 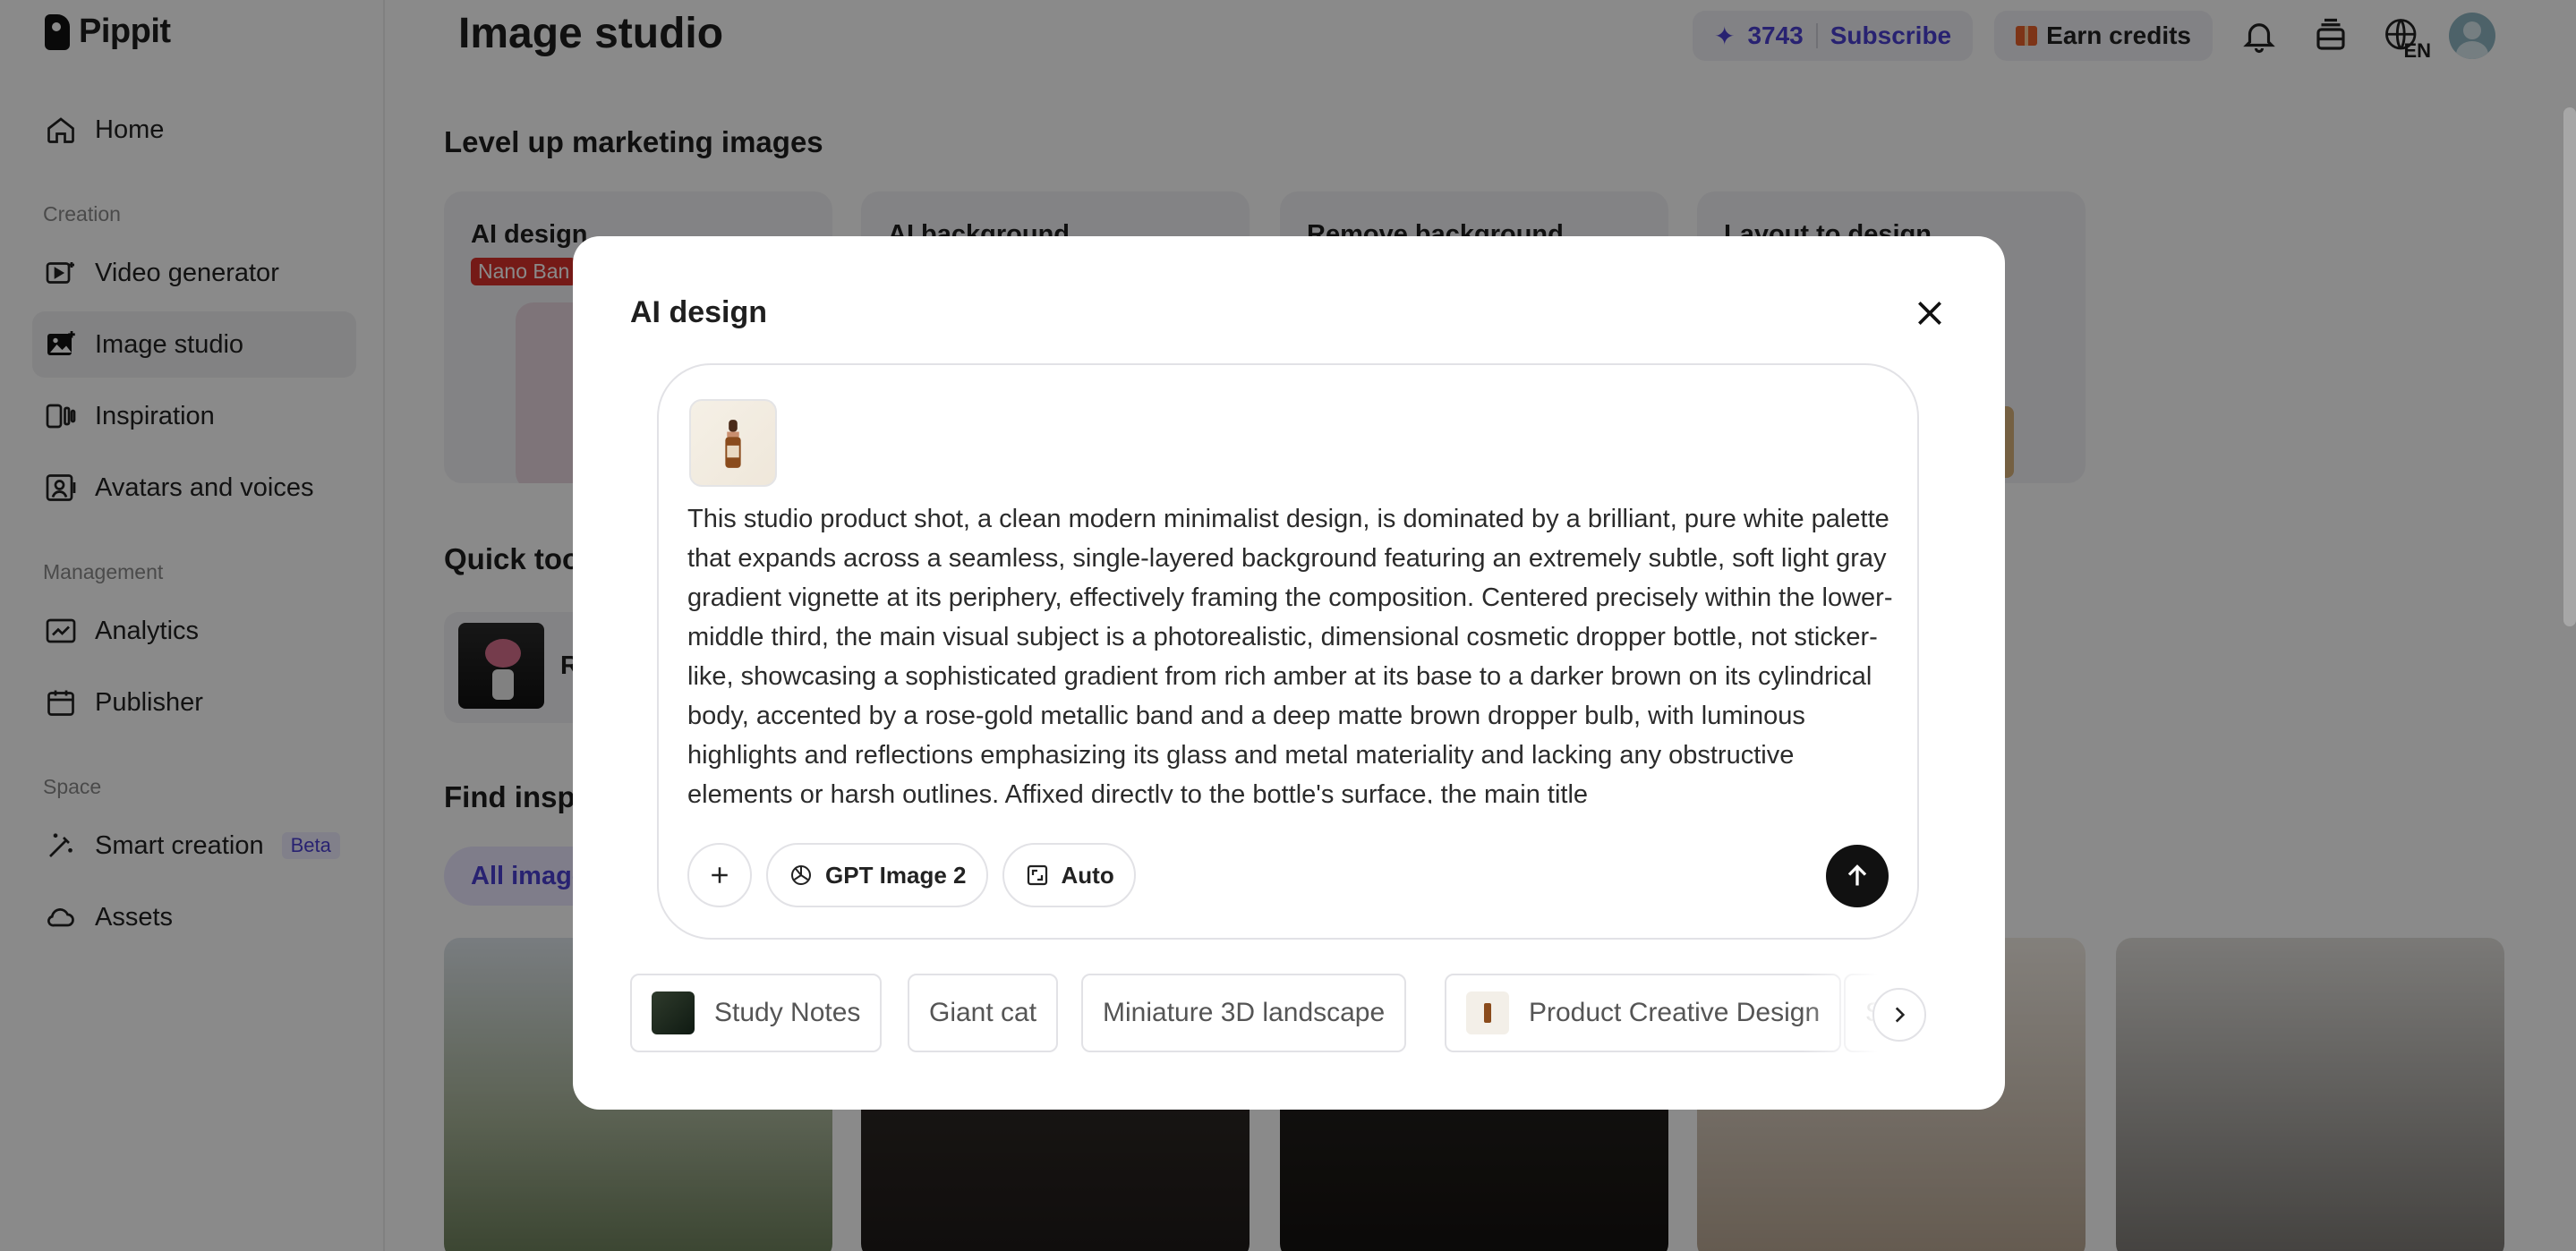 I want to click on arrow-up-icon, so click(x=1857, y=875).